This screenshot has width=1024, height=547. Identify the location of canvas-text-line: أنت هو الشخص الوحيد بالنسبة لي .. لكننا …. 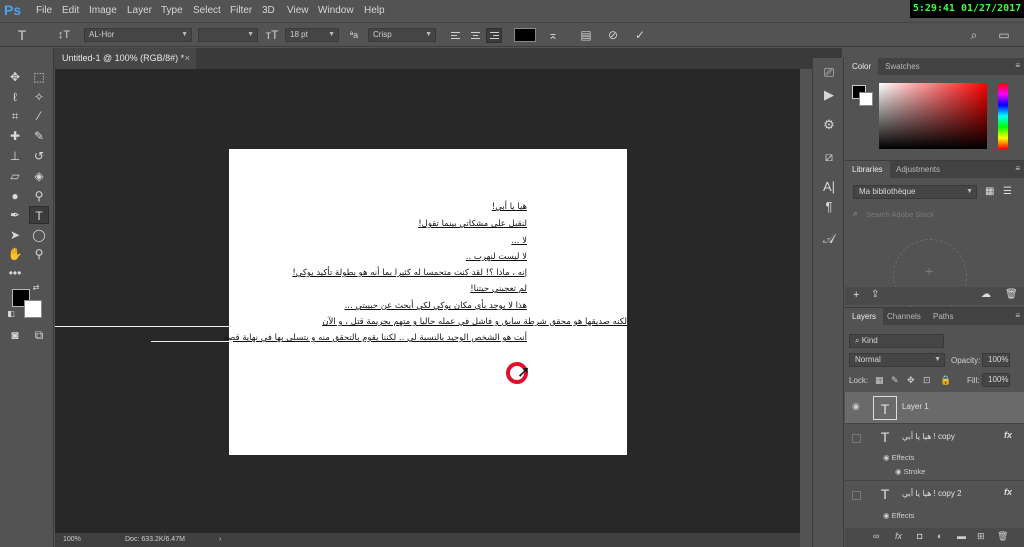
(375, 338).